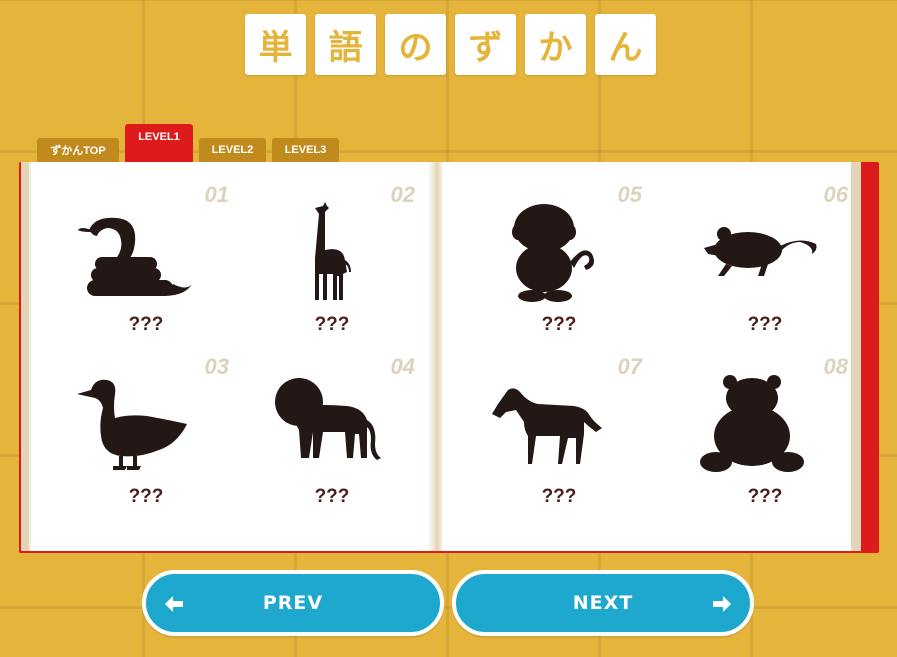 This screenshot has width=897, height=657. I want to click on level-tabs: ずかんTOP LEVEL1 LEVEL2 LEVEL3, so click(188, 143).